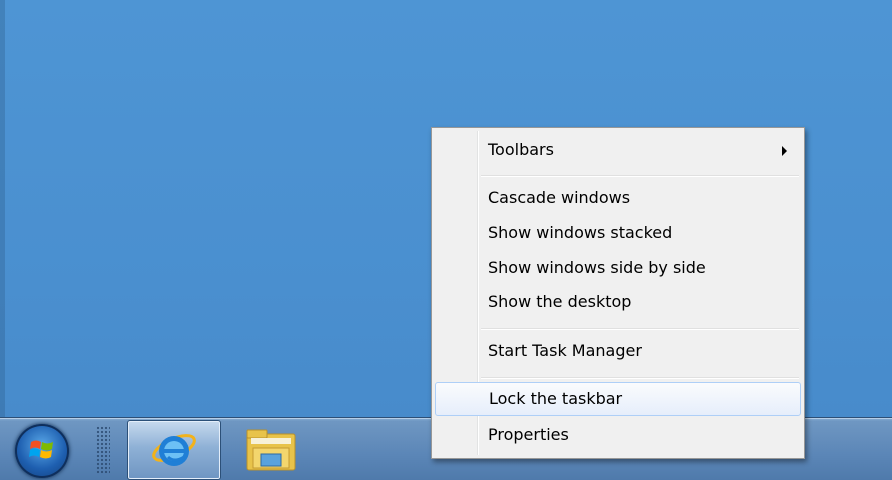 The width and height of the screenshot is (892, 480). I want to click on menu-item-label: Toolbars, so click(521, 149).